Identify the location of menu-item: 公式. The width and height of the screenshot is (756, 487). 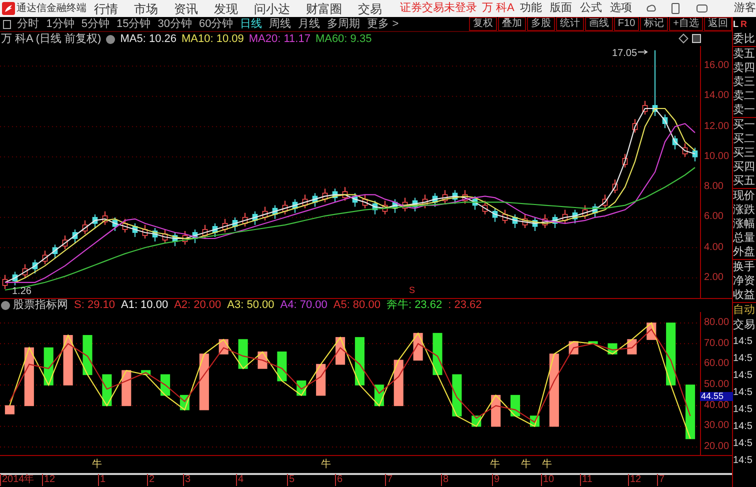
(591, 8).